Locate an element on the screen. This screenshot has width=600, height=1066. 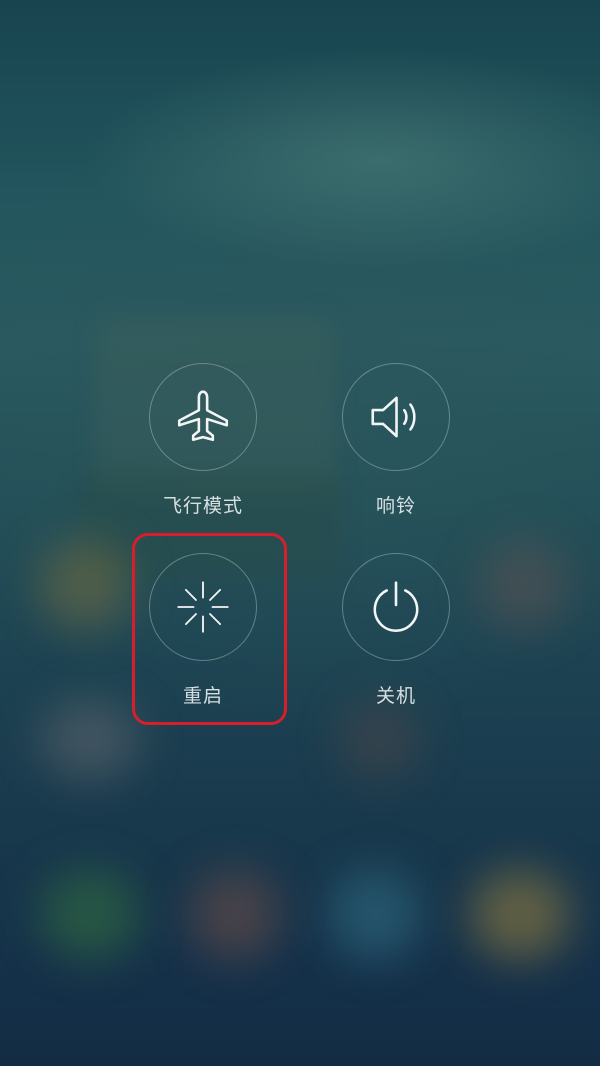
ring-label: 响铃 is located at coordinates (395, 506).